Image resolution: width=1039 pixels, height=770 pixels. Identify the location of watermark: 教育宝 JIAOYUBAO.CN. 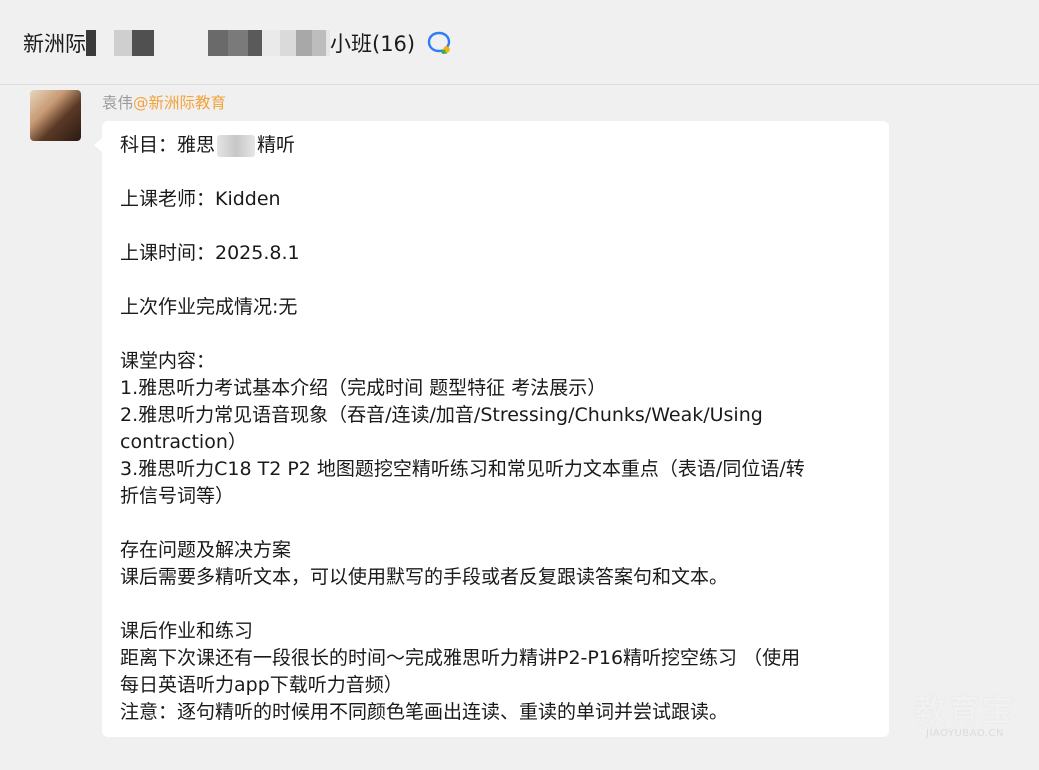
(965, 717).